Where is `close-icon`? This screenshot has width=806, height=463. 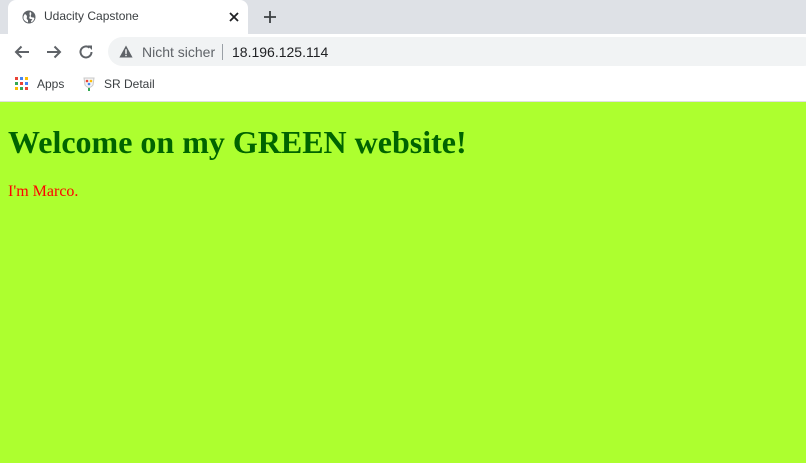 close-icon is located at coordinates (234, 17).